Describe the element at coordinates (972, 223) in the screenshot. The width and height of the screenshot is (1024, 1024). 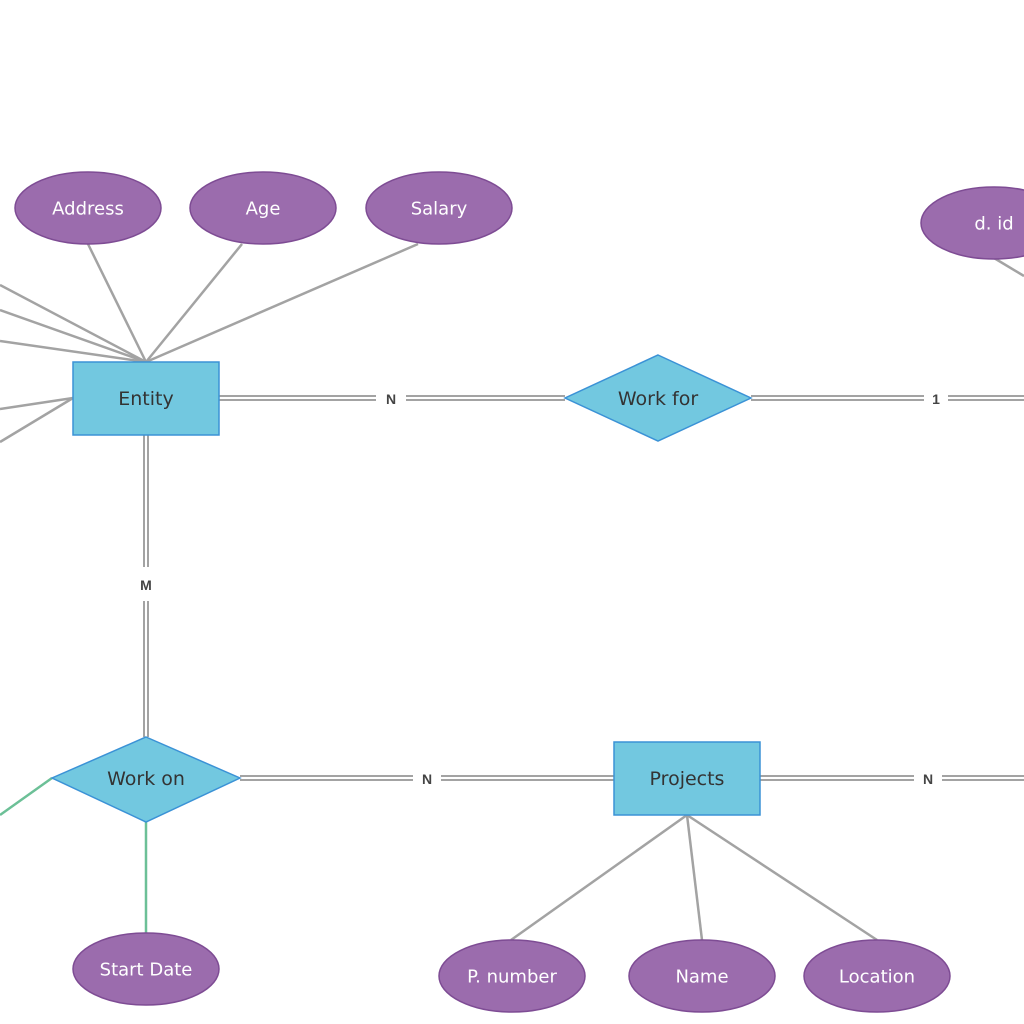
I see `attribute-d-id: d. id` at that location.